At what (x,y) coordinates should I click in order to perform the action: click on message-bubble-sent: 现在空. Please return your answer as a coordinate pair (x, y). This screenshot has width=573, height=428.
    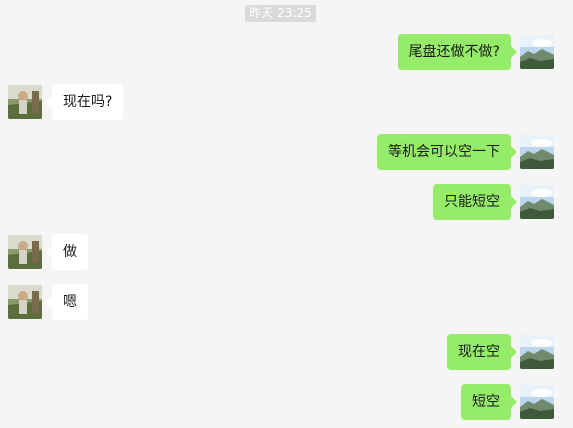
    Looking at the image, I should click on (482, 352).